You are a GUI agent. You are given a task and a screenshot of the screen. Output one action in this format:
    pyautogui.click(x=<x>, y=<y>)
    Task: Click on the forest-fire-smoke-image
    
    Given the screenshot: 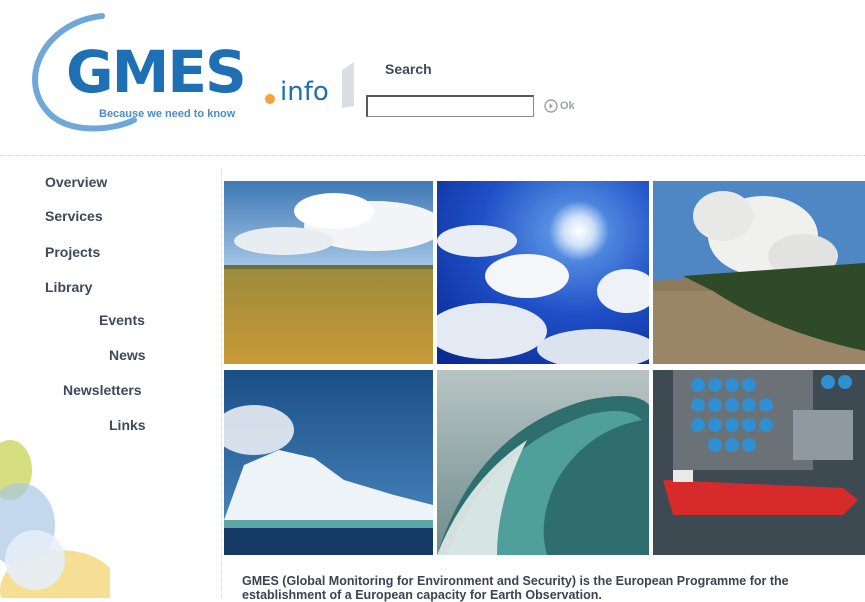 What is the action you would take?
    pyautogui.click(x=759, y=272)
    